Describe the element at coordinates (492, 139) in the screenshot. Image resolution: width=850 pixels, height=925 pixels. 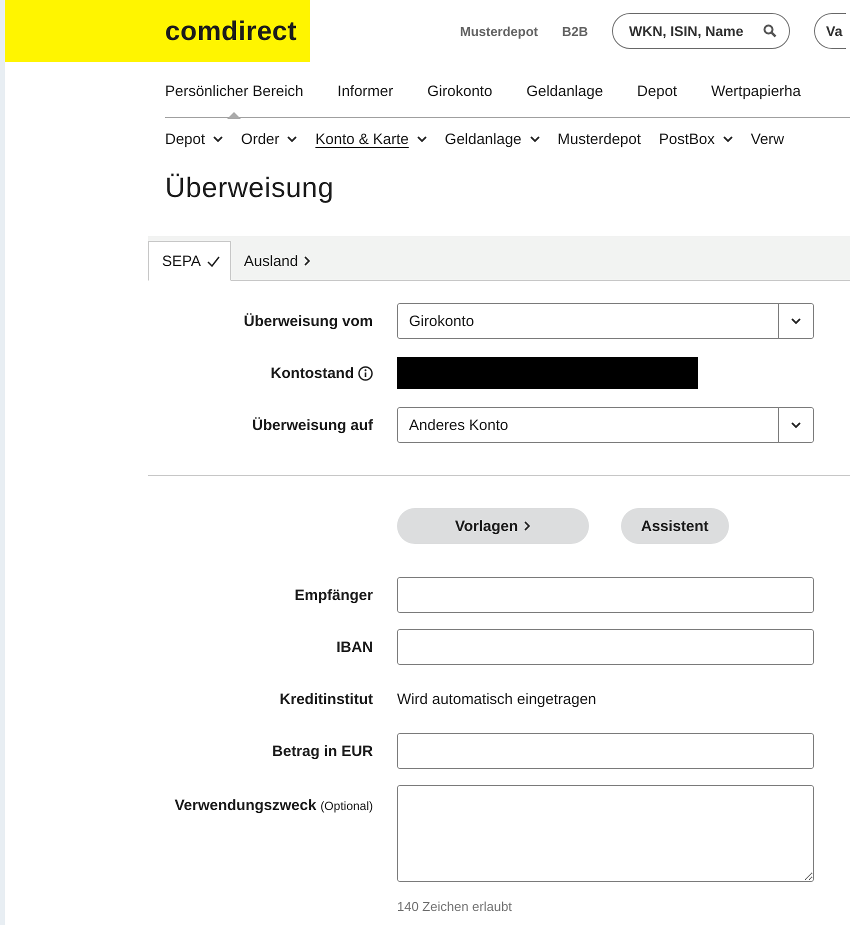
I see `sub-nav-item: Geldanlage` at that location.